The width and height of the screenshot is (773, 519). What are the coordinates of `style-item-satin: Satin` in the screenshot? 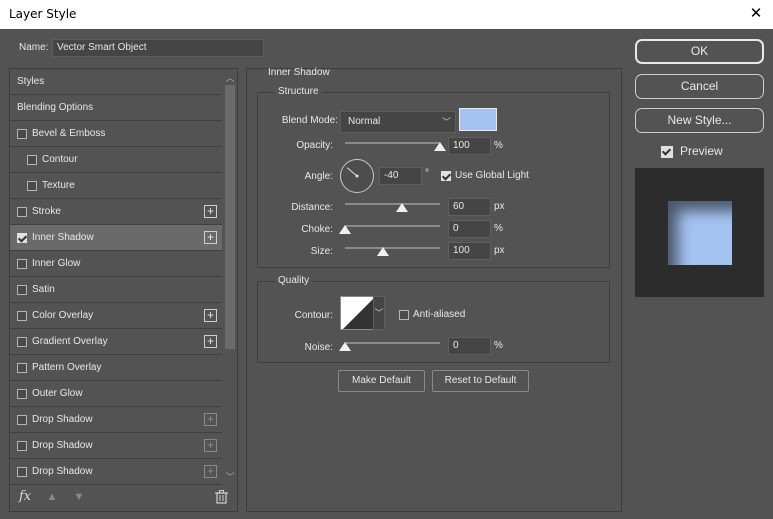 It's located at (116, 290).